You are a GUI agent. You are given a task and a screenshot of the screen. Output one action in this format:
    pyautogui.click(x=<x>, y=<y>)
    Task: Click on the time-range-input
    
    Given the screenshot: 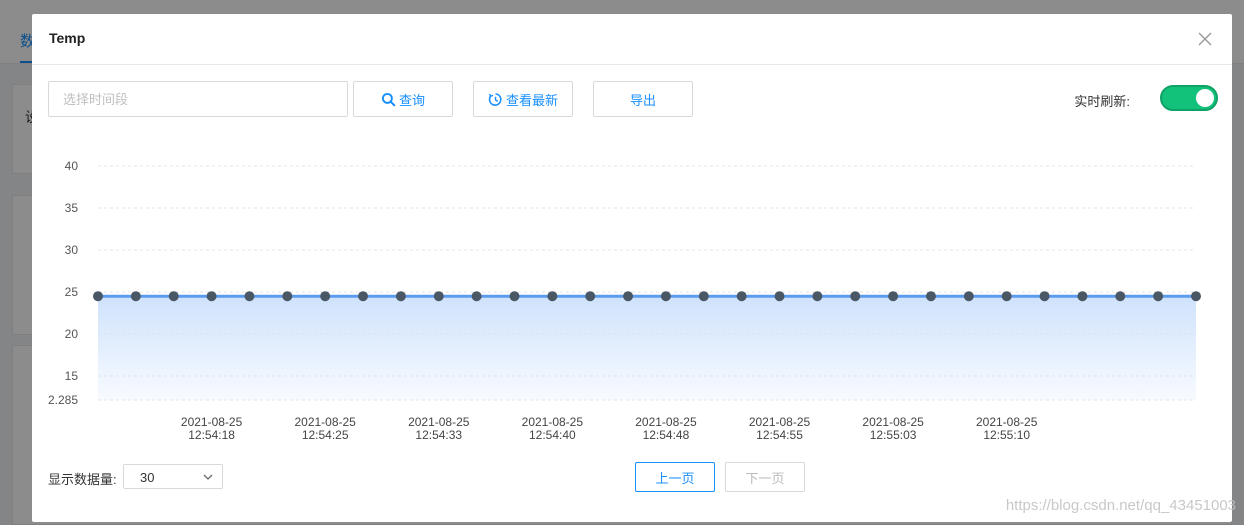 What is the action you would take?
    pyautogui.click(x=198, y=99)
    